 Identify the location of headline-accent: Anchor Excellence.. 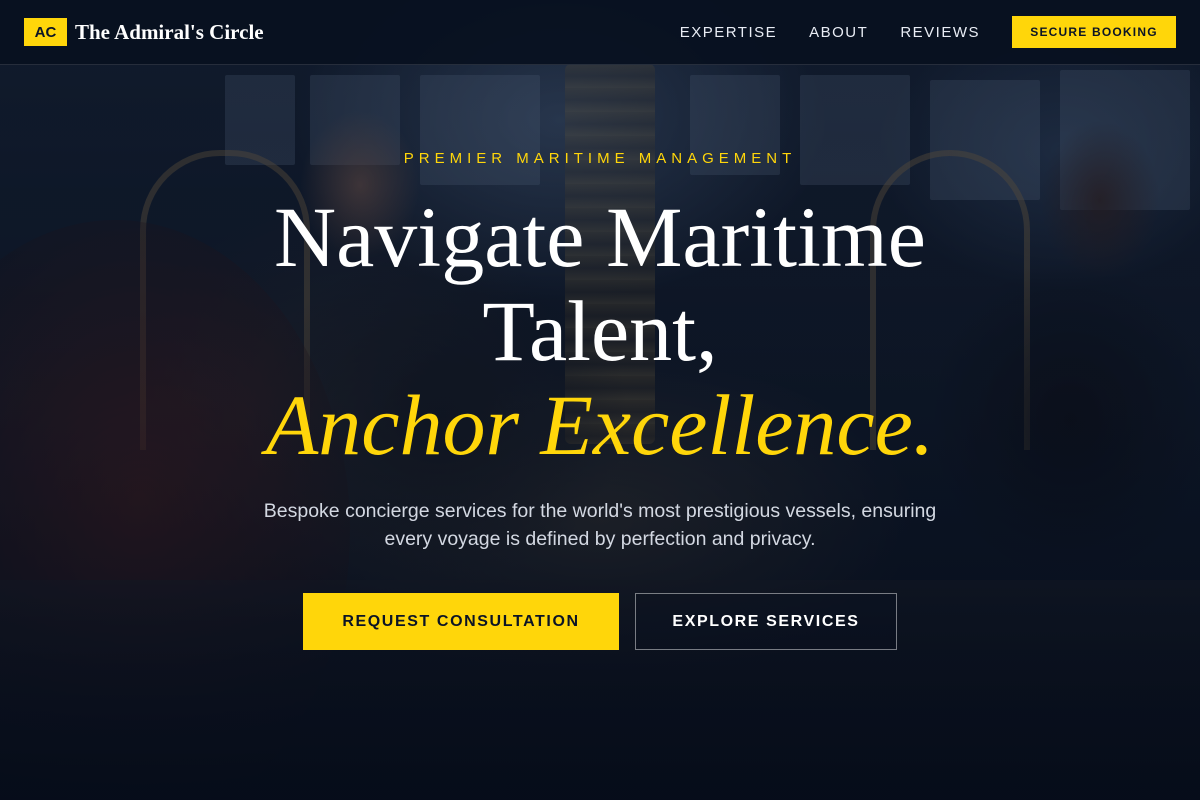
(600, 425).